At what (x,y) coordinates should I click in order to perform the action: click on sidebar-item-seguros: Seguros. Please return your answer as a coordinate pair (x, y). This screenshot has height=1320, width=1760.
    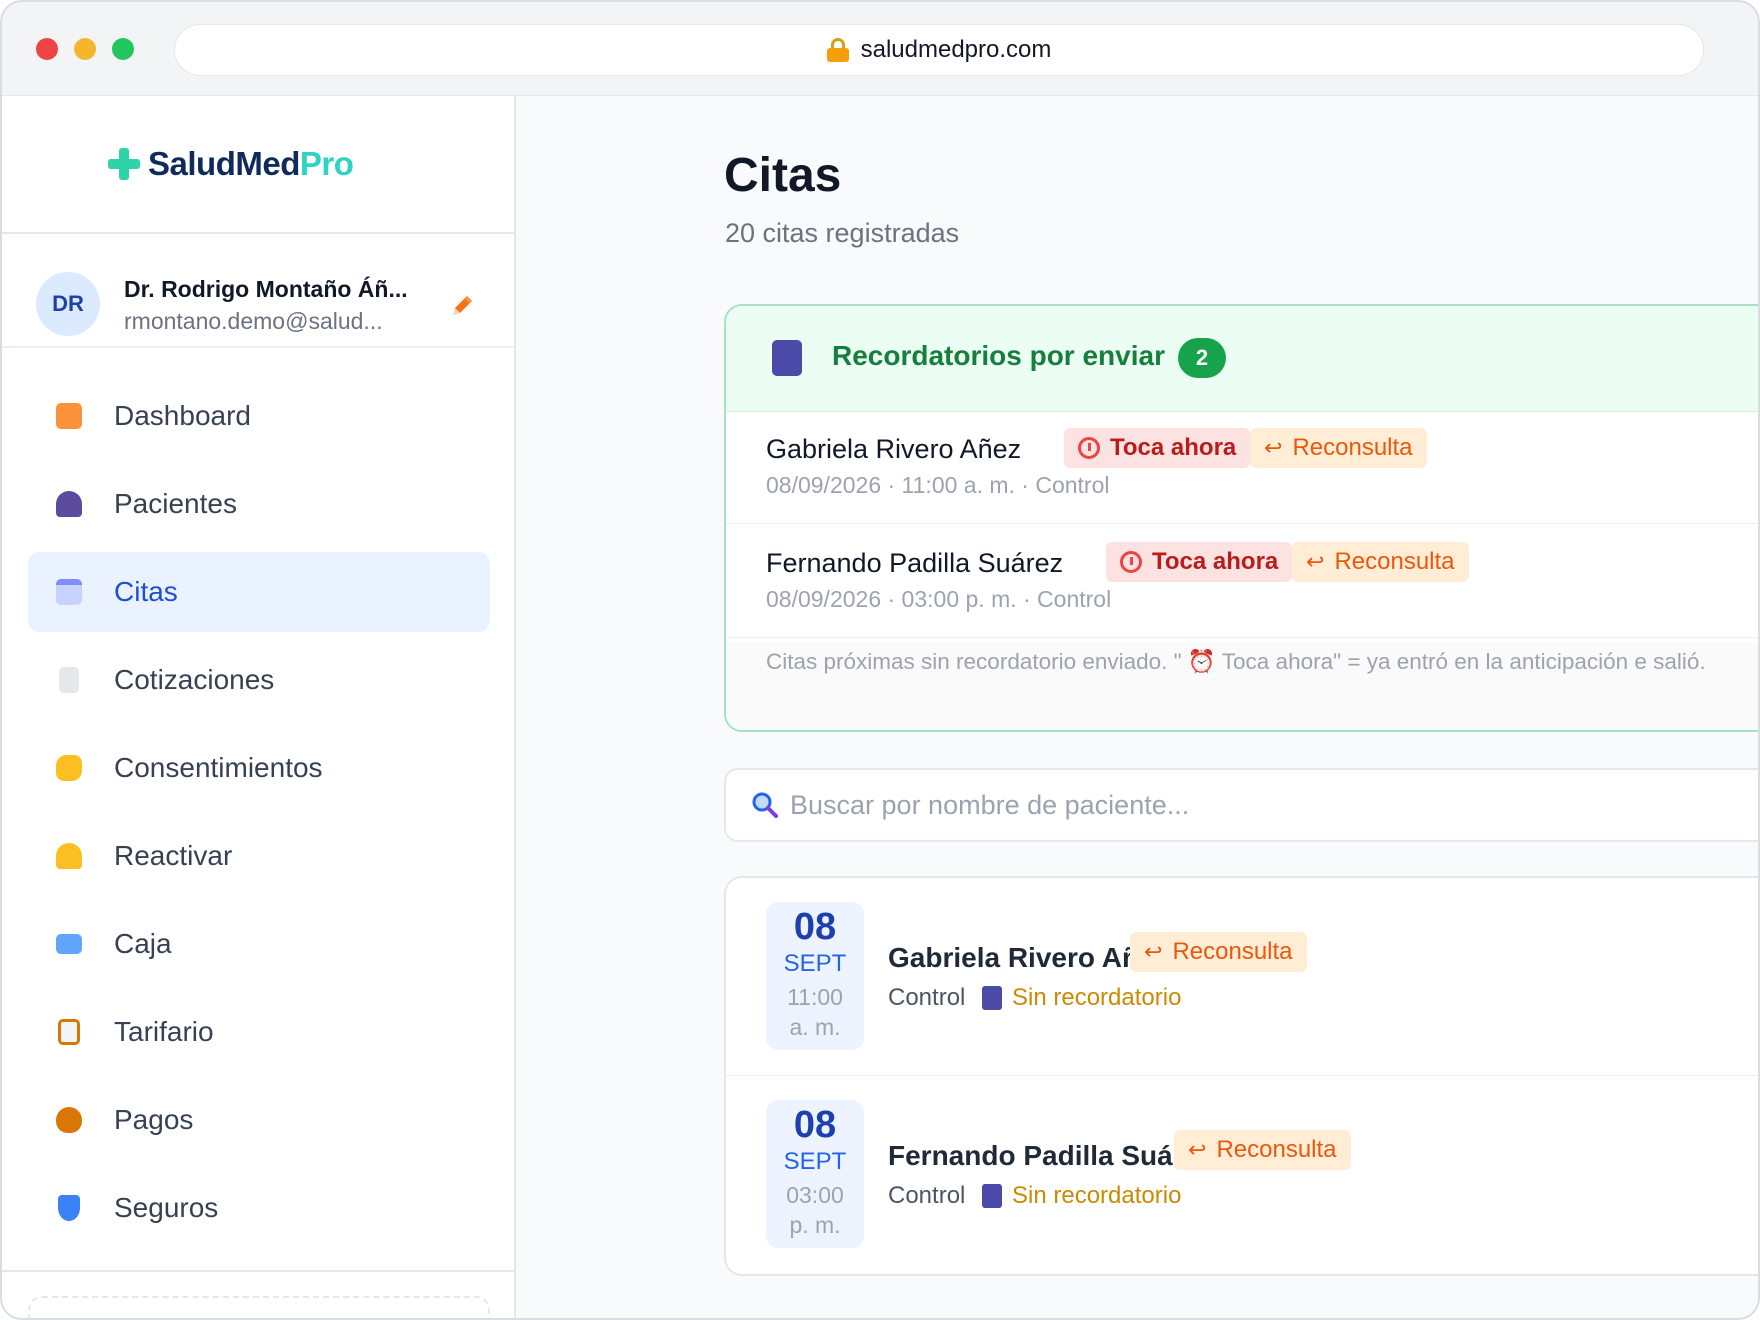
    Looking at the image, I should click on (259, 1208).